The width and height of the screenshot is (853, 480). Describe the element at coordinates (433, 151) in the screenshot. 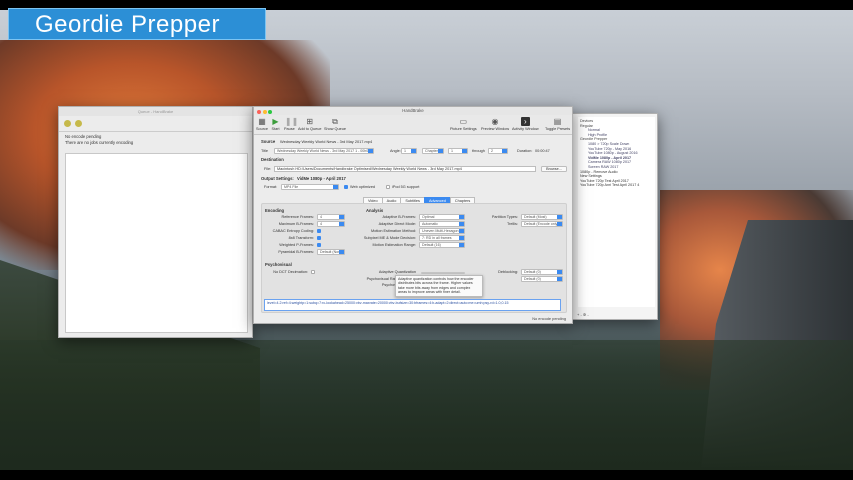

I see `range-type-select: Chapters` at that location.